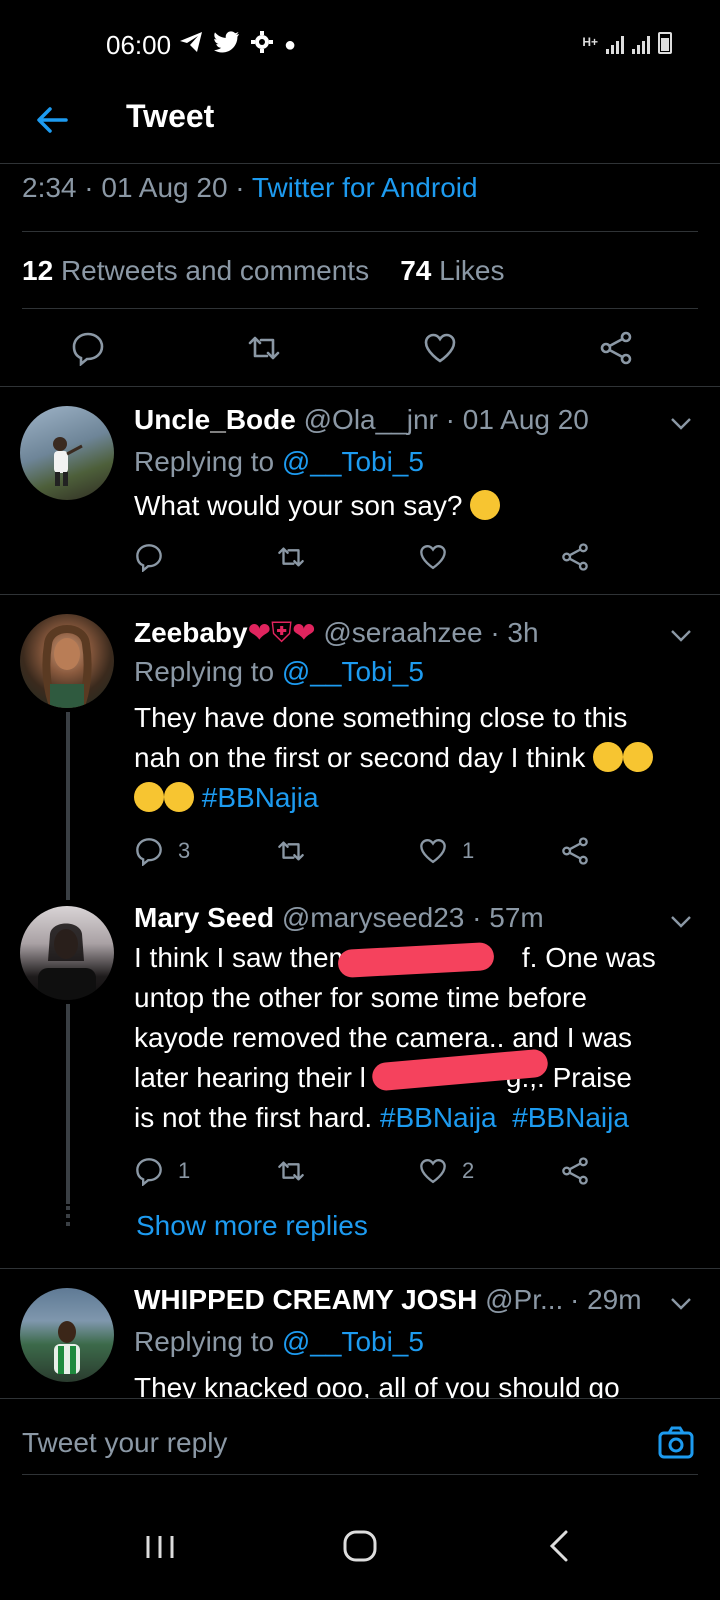 The height and width of the screenshot is (1600, 720). What do you see at coordinates (508, 917) in the screenshot?
I see `tweet-time: · 57m` at bounding box center [508, 917].